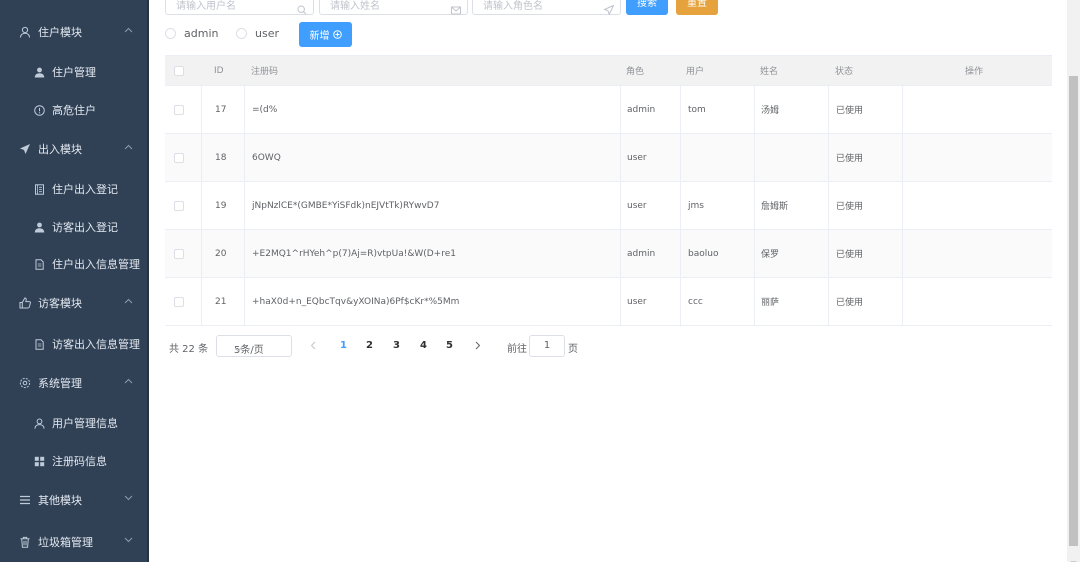  Describe the element at coordinates (396, 345) in the screenshot. I see `page-3-button: 3` at that location.